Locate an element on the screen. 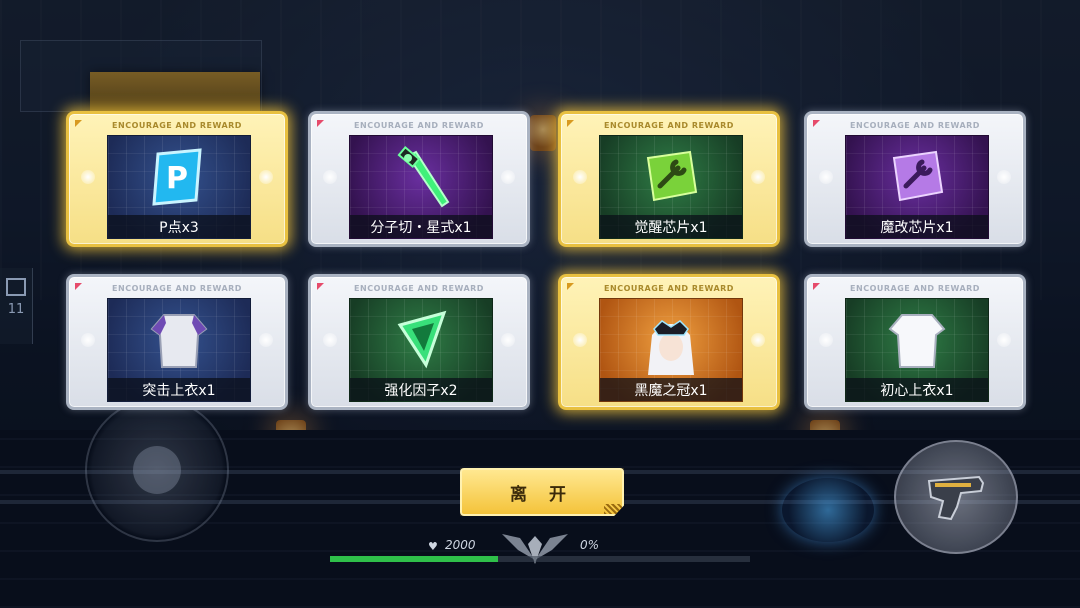  reward-art: 强化因子x2 is located at coordinates (421, 350).